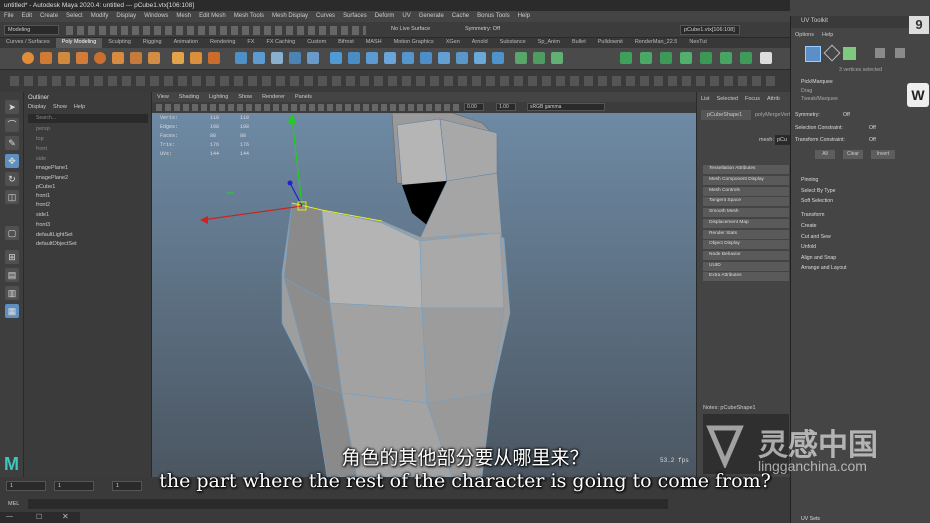  What do you see at coordinates (52, 178) in the screenshot?
I see `outliner-item: imagePlane2` at bounding box center [52, 178].